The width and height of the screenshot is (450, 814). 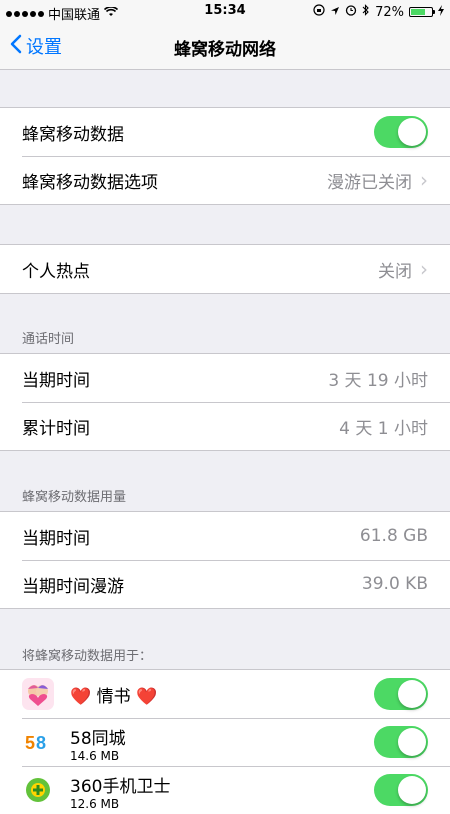 I want to click on alarm-icon, so click(x=351, y=12).